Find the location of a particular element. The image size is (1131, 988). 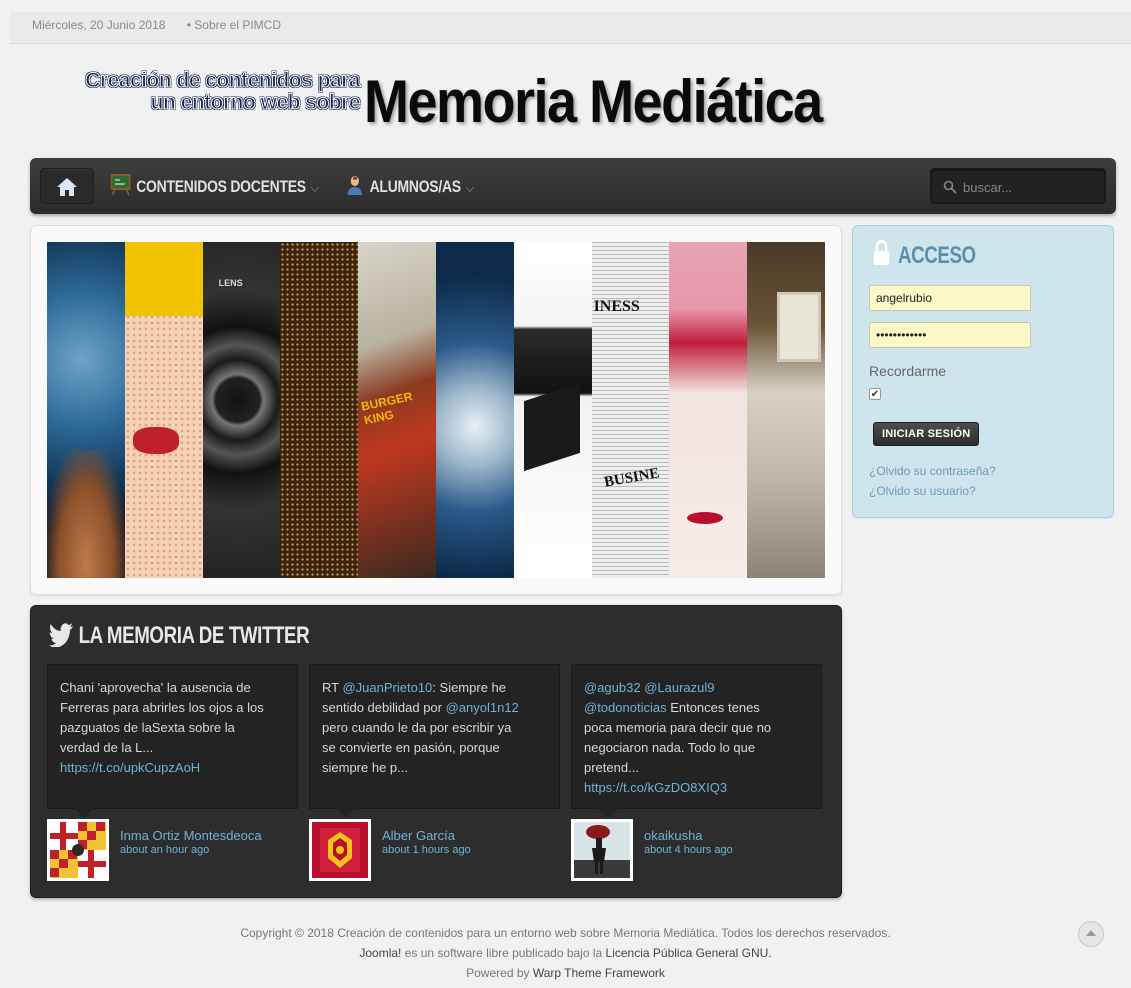

current-date: Miércoles, 20 Junio 2018 is located at coordinates (99, 25).